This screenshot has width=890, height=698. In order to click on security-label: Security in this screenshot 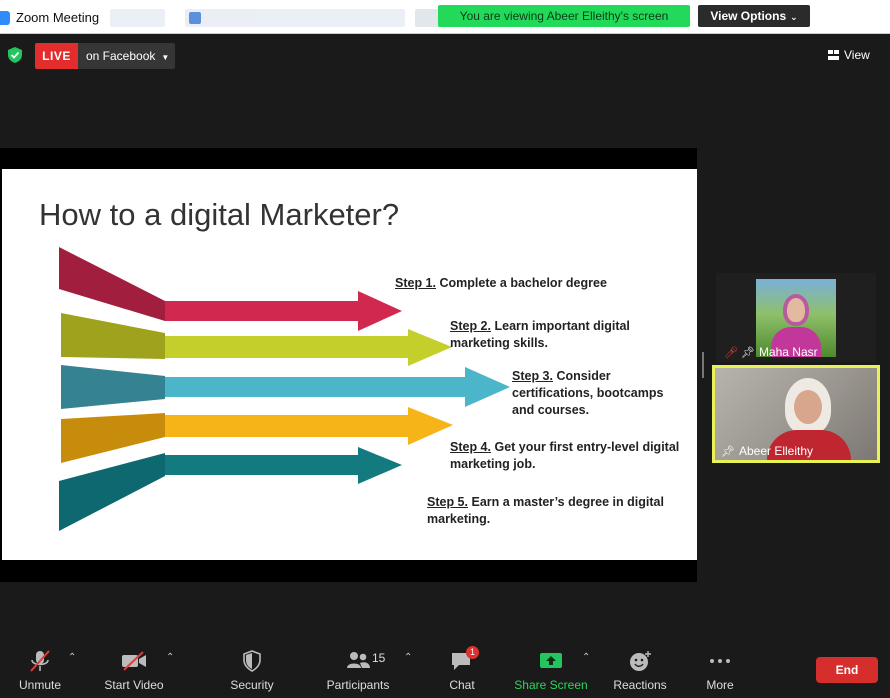, I will do `click(252, 685)`.